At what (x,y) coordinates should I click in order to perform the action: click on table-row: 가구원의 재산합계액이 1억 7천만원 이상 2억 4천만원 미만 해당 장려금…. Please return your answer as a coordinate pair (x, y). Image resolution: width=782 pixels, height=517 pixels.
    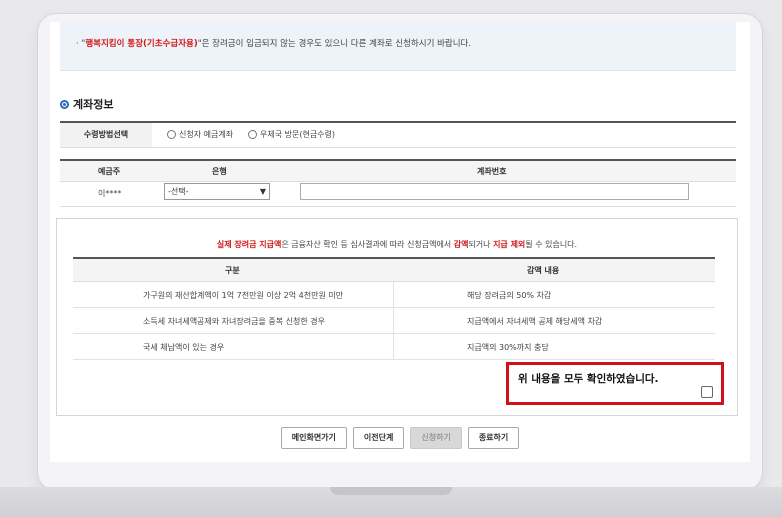
    Looking at the image, I should click on (394, 295).